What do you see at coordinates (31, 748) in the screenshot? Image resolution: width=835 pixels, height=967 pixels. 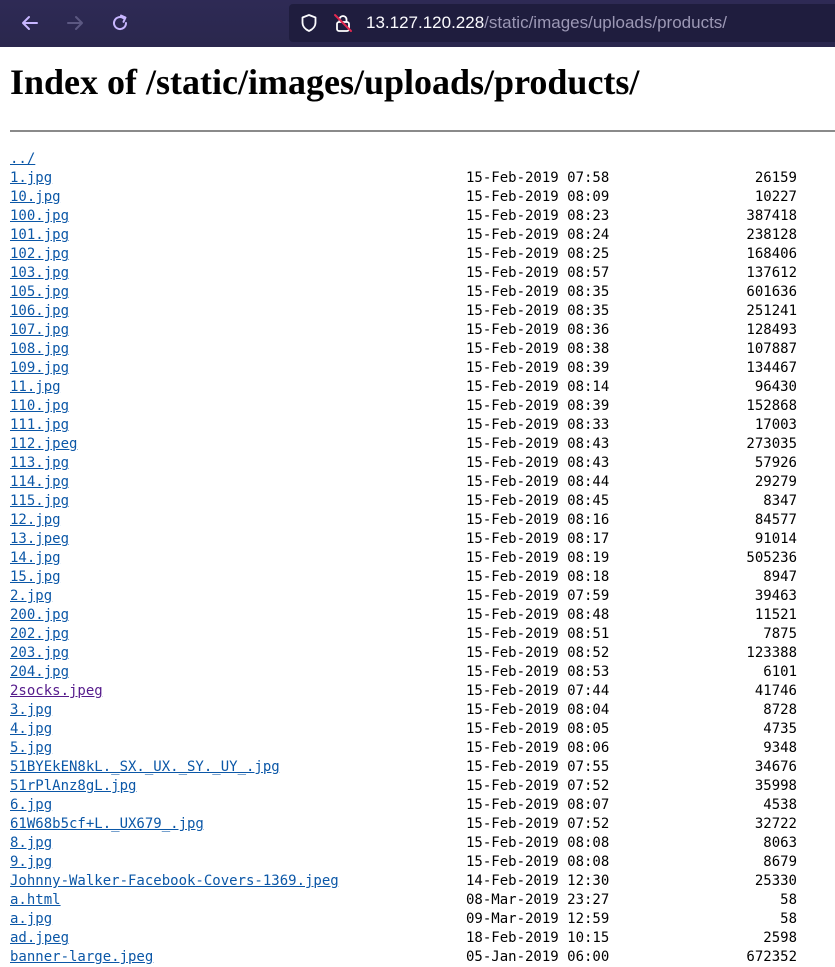 I see `file-link: 5.jpg` at bounding box center [31, 748].